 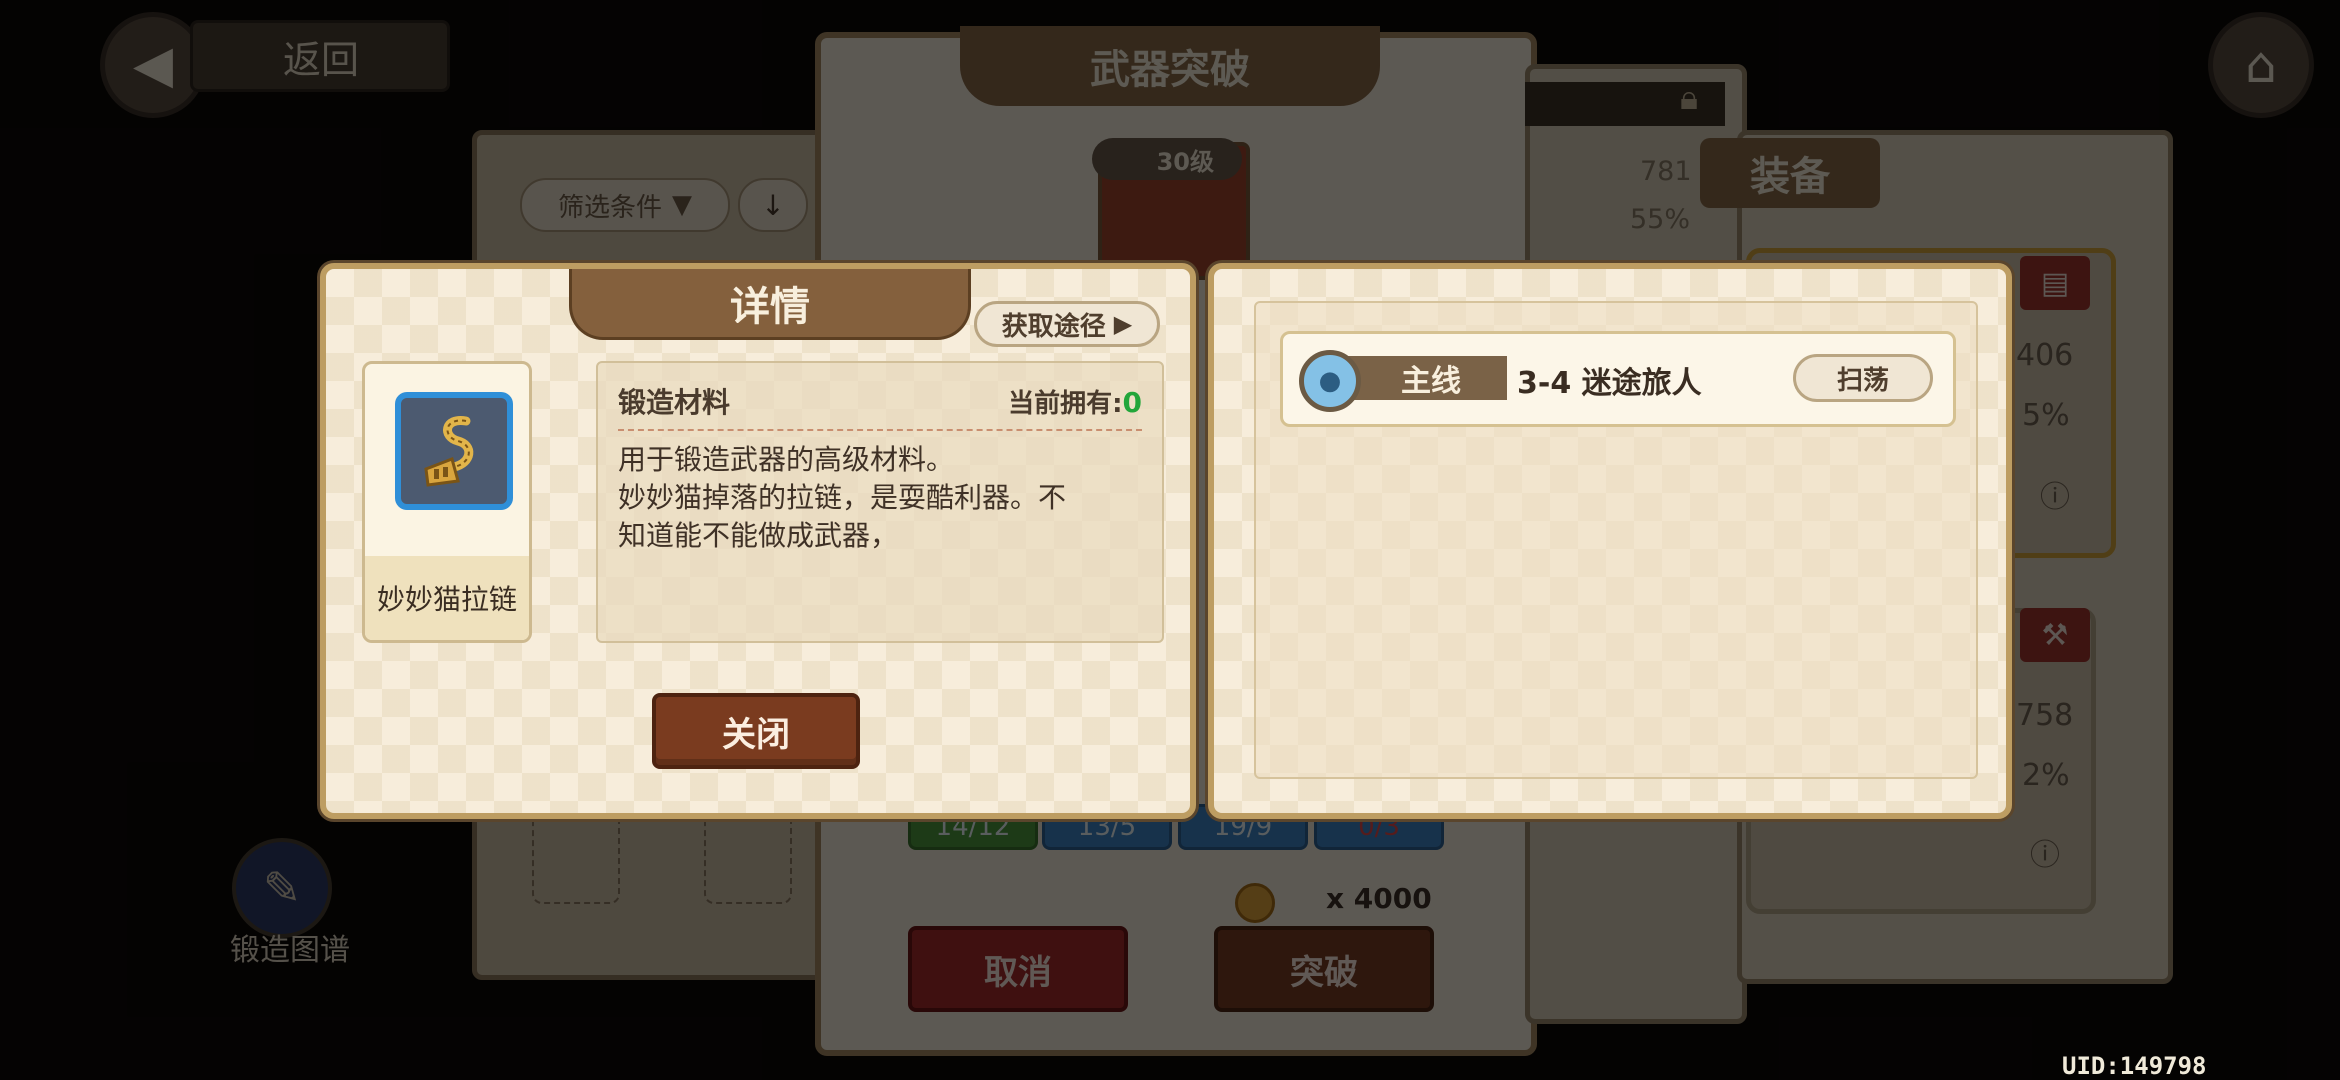 I want to click on filter-icon: ▼, so click(x=682, y=205).